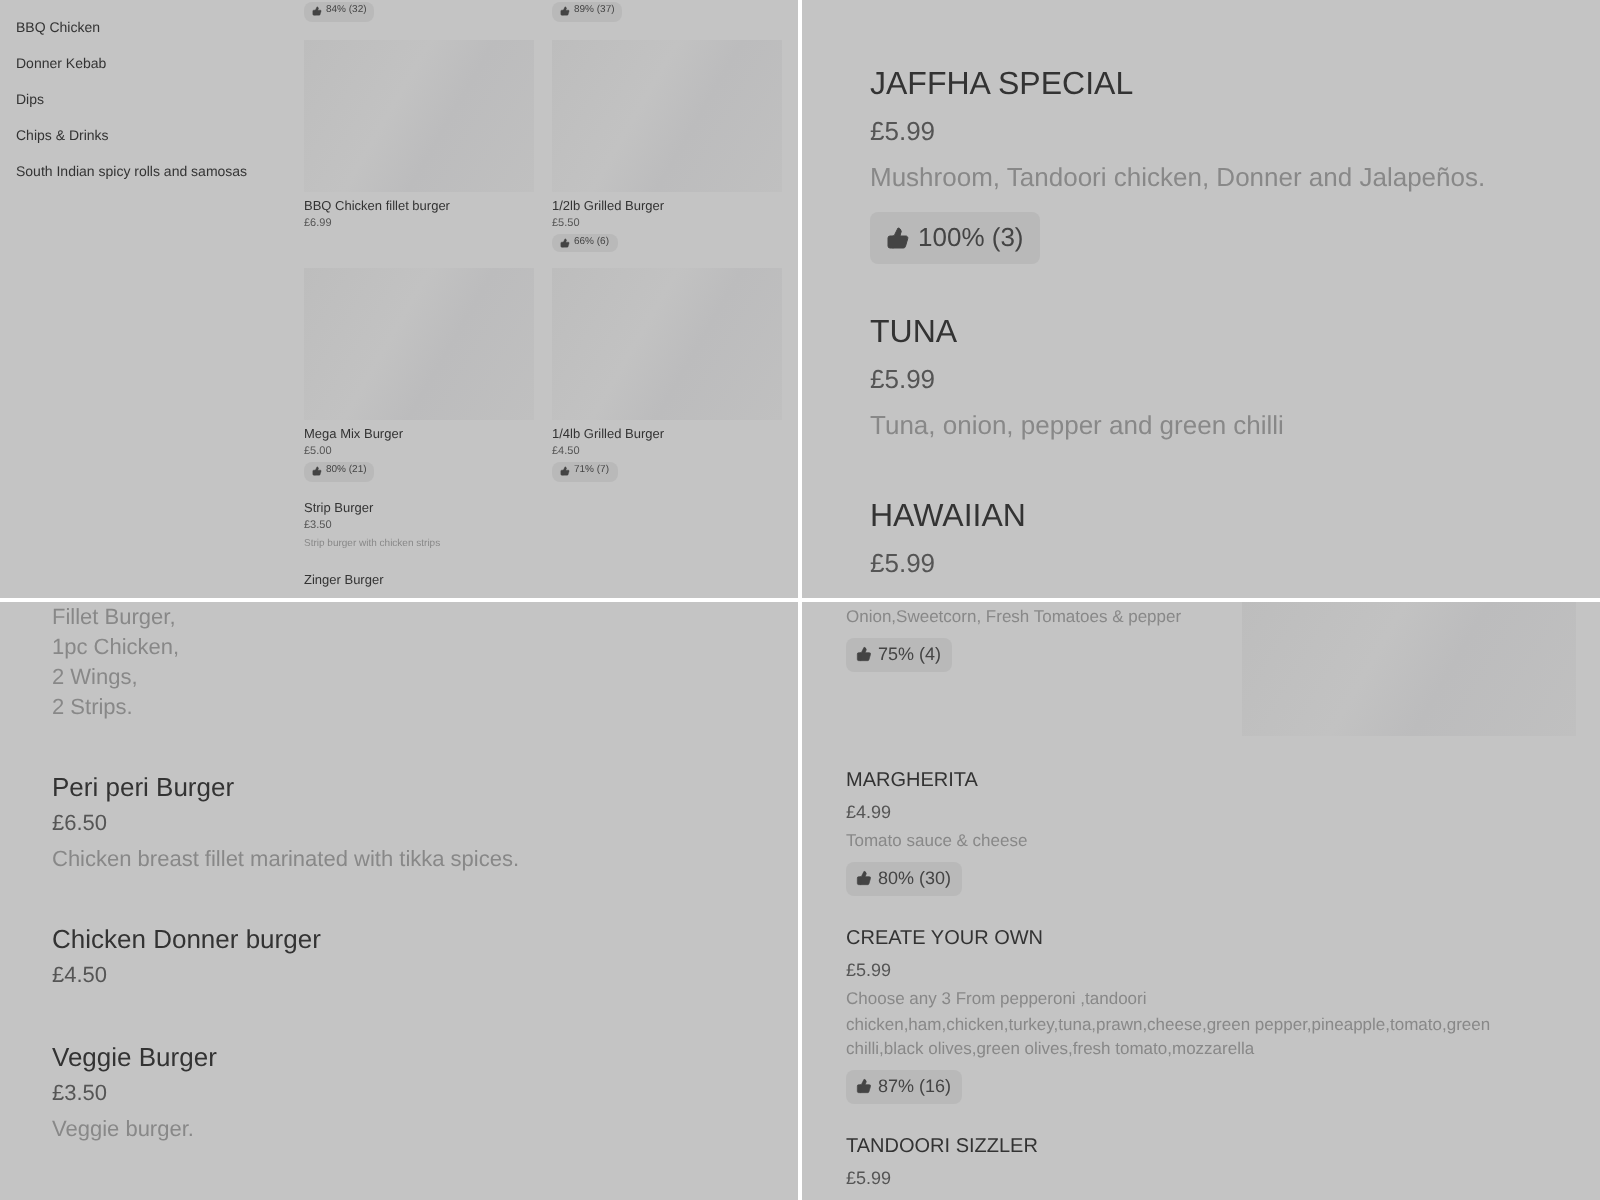  What do you see at coordinates (144, 788) in the screenshot?
I see `item-name: Peri peri Burger` at bounding box center [144, 788].